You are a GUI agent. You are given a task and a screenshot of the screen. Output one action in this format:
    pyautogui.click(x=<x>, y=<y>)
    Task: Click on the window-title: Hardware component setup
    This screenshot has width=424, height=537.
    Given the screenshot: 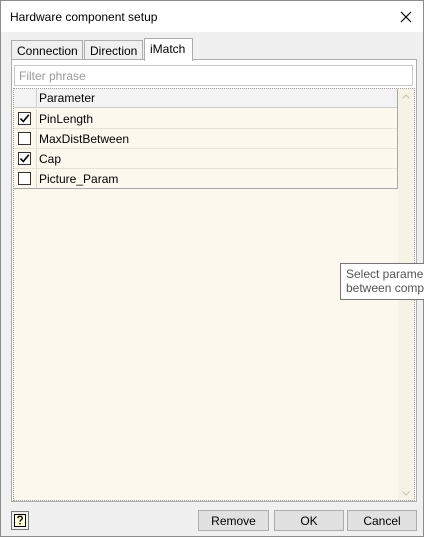 What is the action you would take?
    pyautogui.click(x=84, y=17)
    